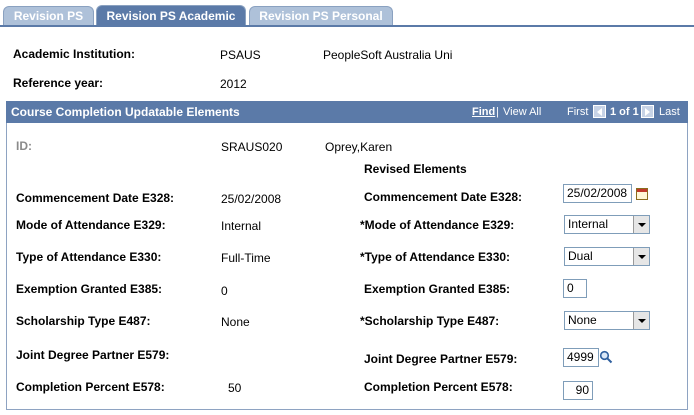 The height and width of the screenshot is (415, 694). What do you see at coordinates (171, 15) in the screenshot?
I see `tab-revision-ps-academic: Revision PS Academic` at bounding box center [171, 15].